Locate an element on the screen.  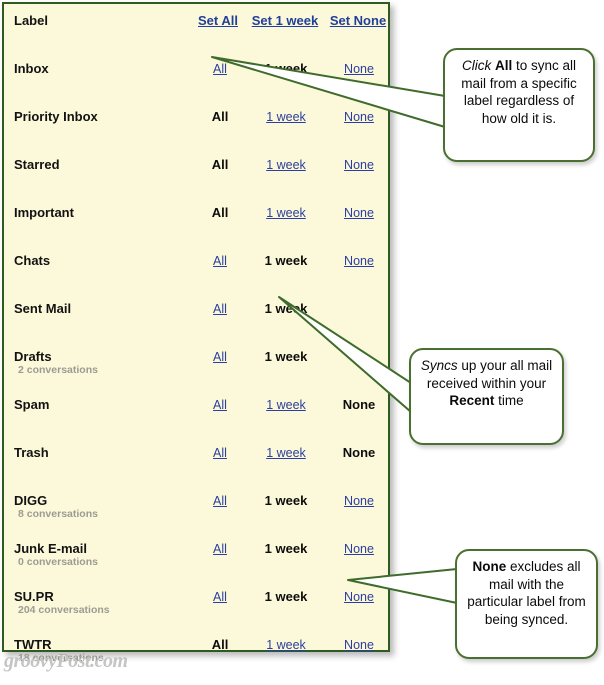
row-label-text: Chats is located at coordinates (32, 260).